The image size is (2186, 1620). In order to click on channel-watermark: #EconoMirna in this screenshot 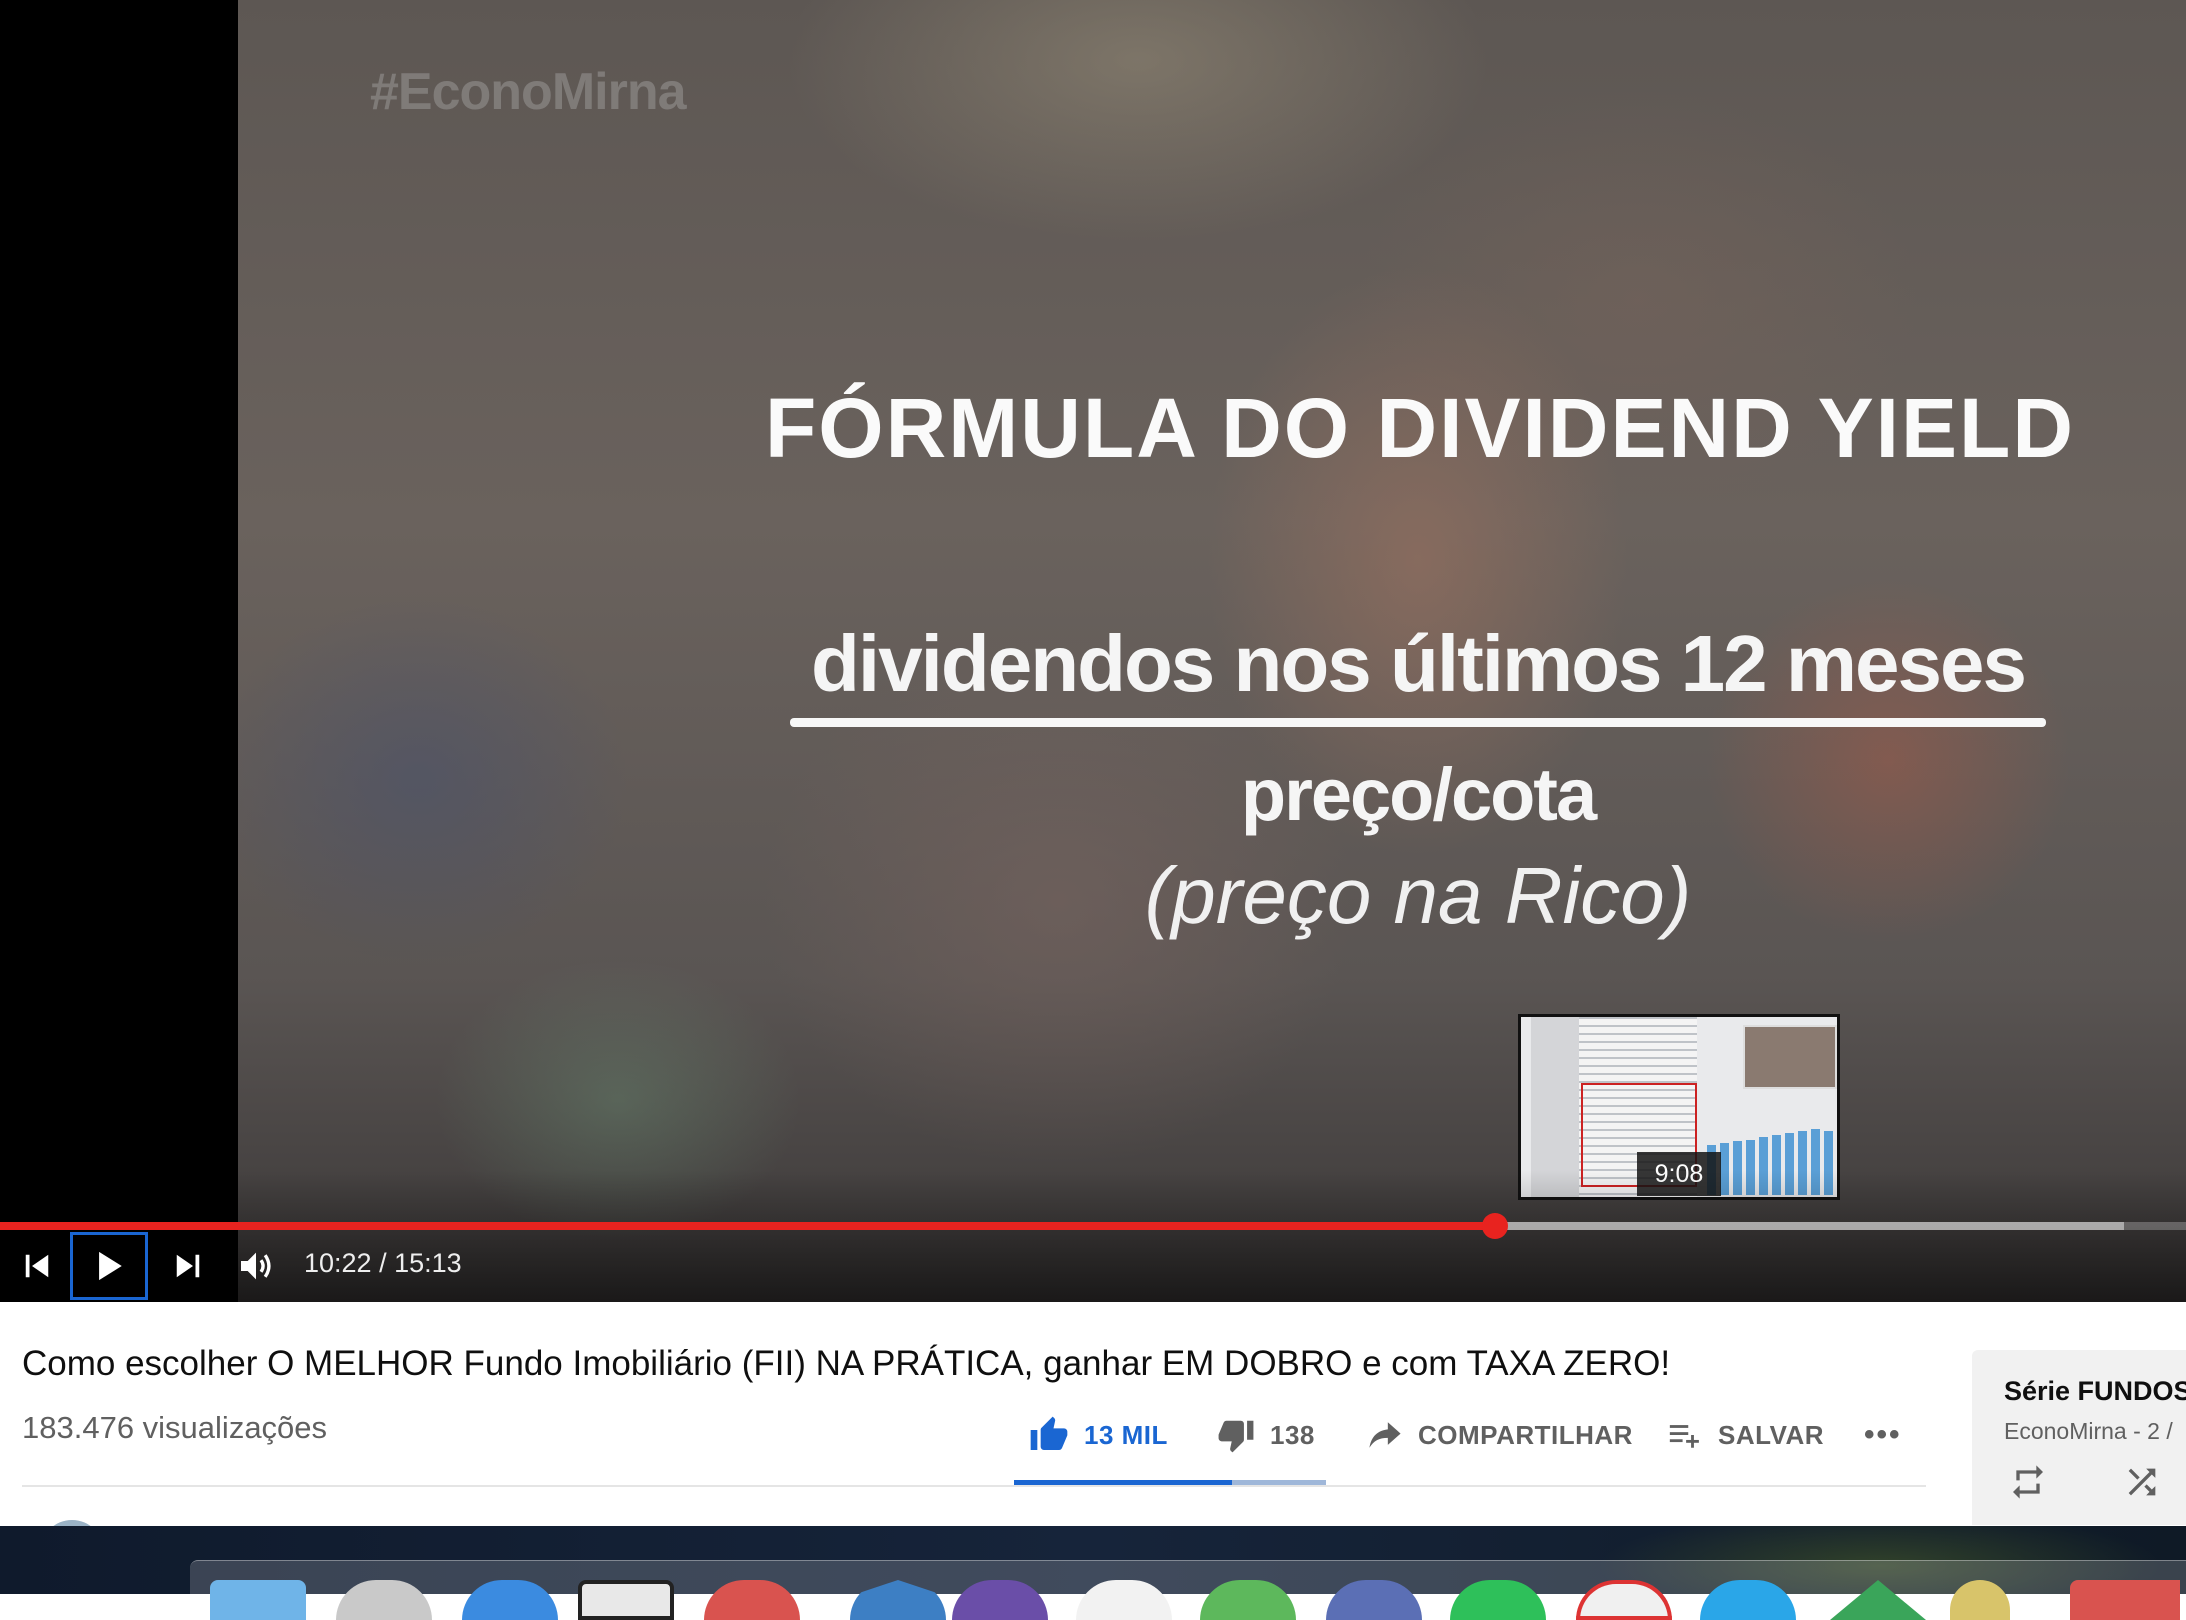, I will do `click(528, 92)`.